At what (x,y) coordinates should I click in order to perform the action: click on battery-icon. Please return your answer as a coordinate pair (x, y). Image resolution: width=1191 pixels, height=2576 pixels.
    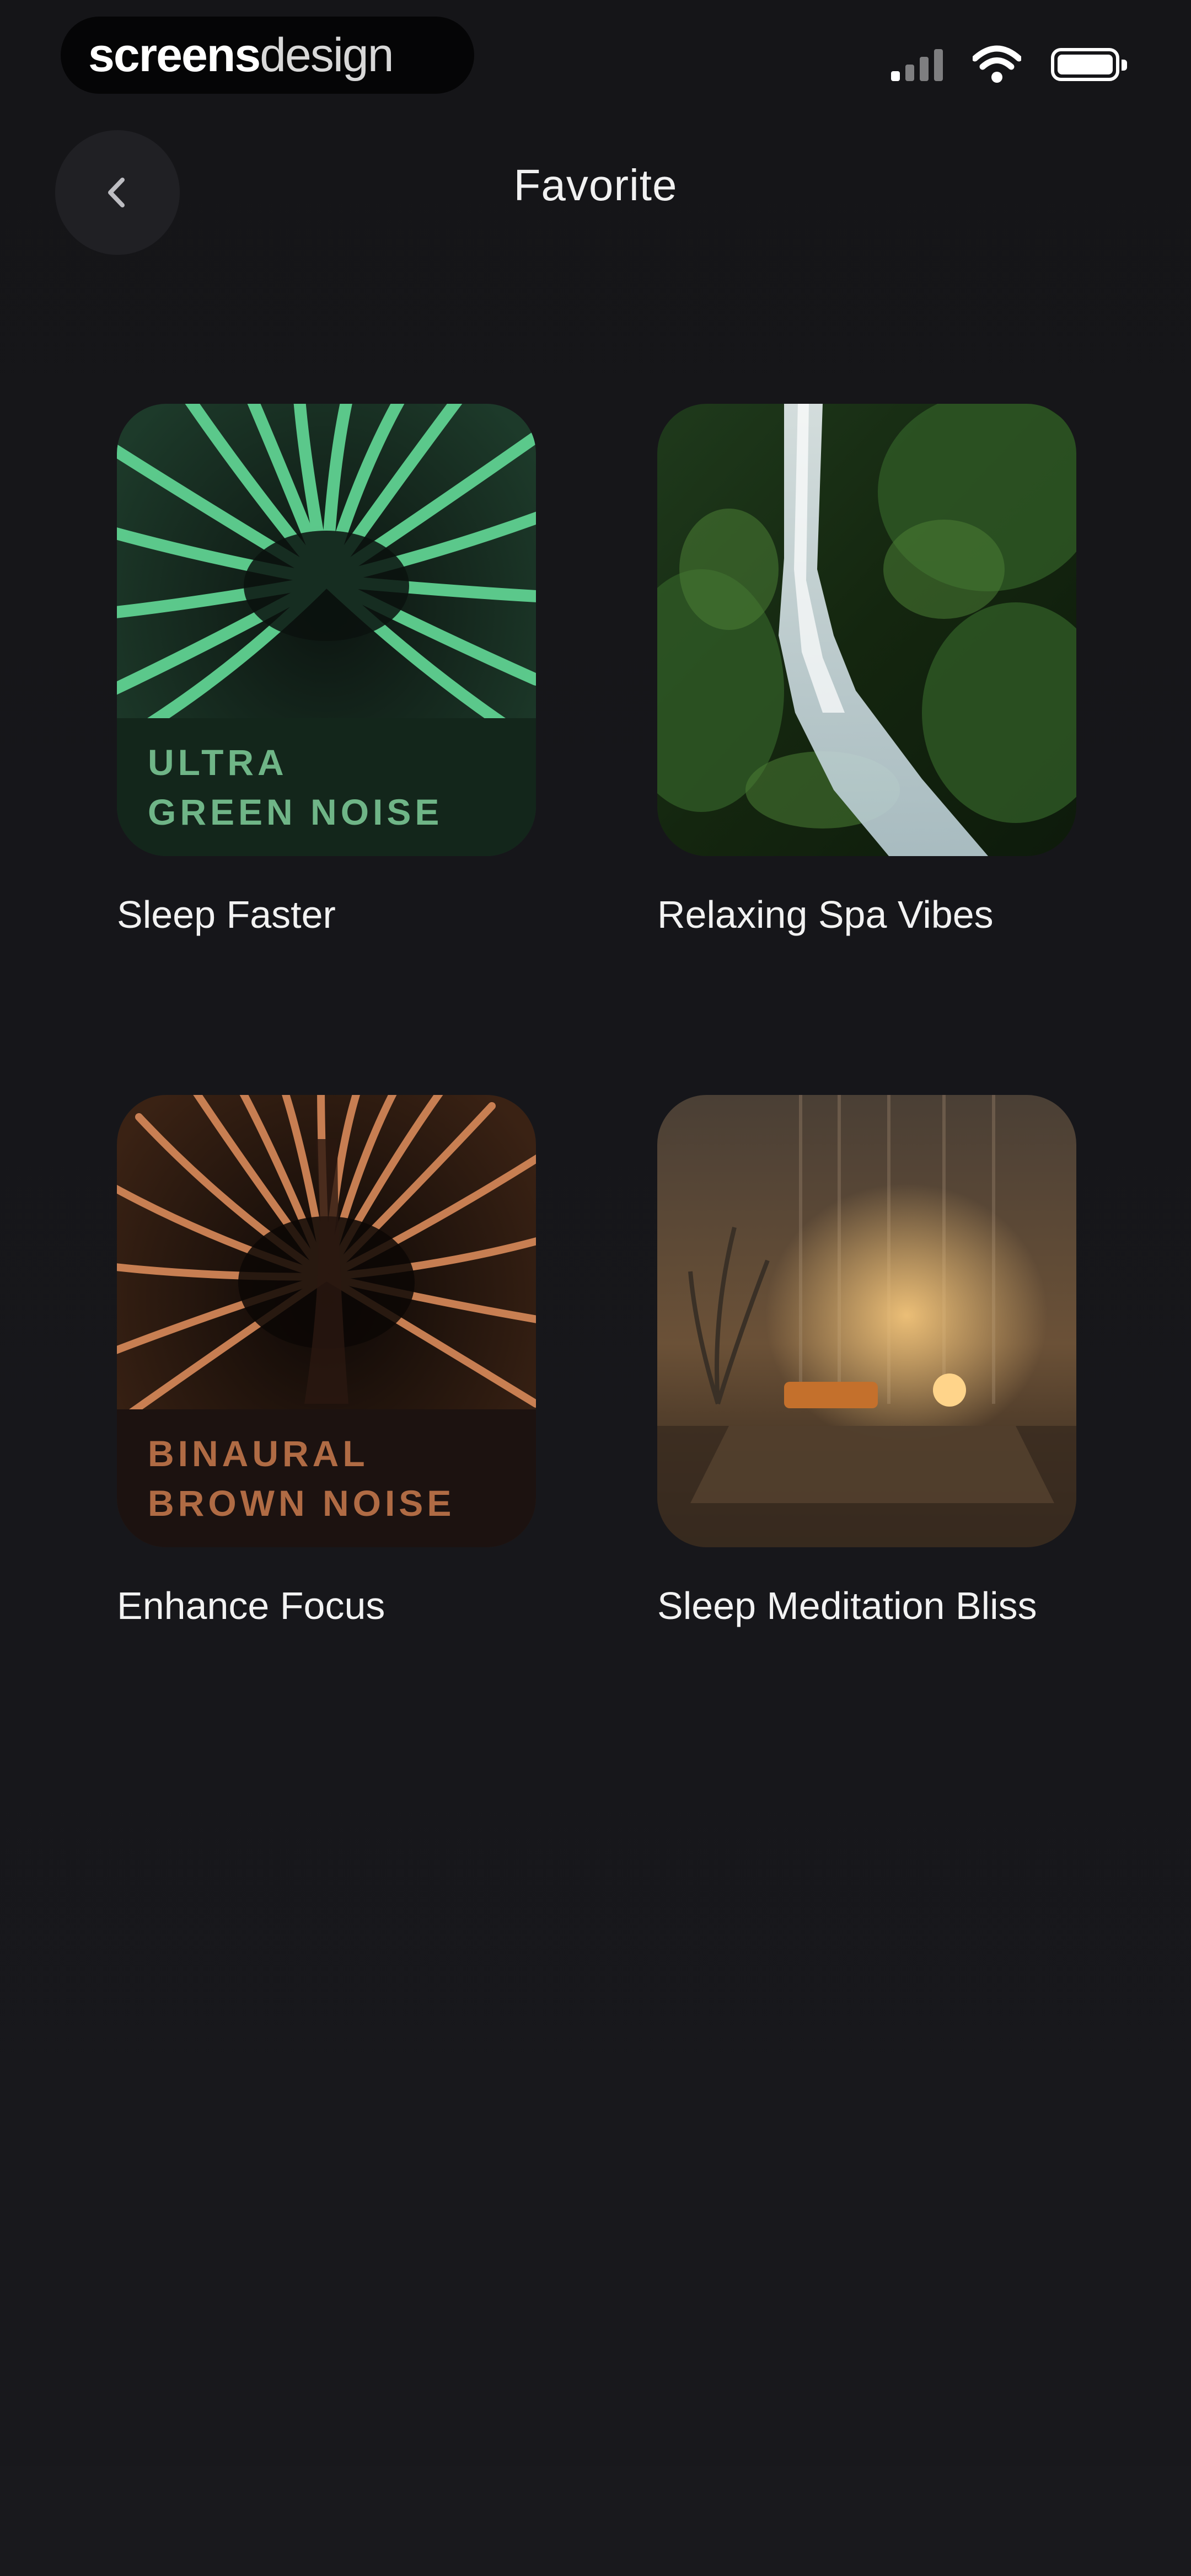
    Looking at the image, I should click on (1089, 64).